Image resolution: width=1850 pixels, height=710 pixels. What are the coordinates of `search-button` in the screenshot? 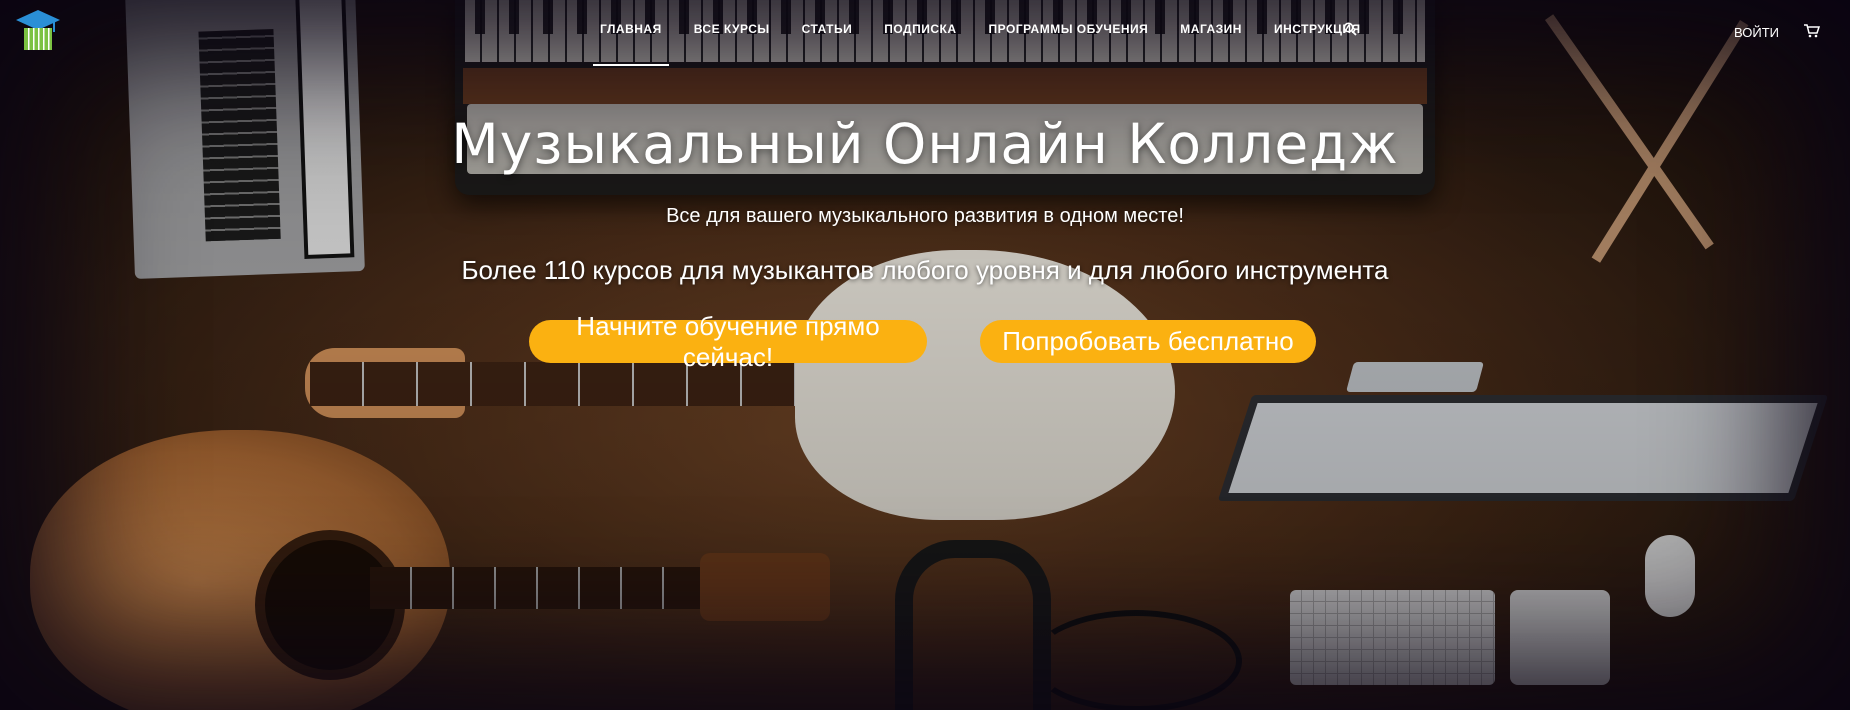 It's located at (1351, 30).